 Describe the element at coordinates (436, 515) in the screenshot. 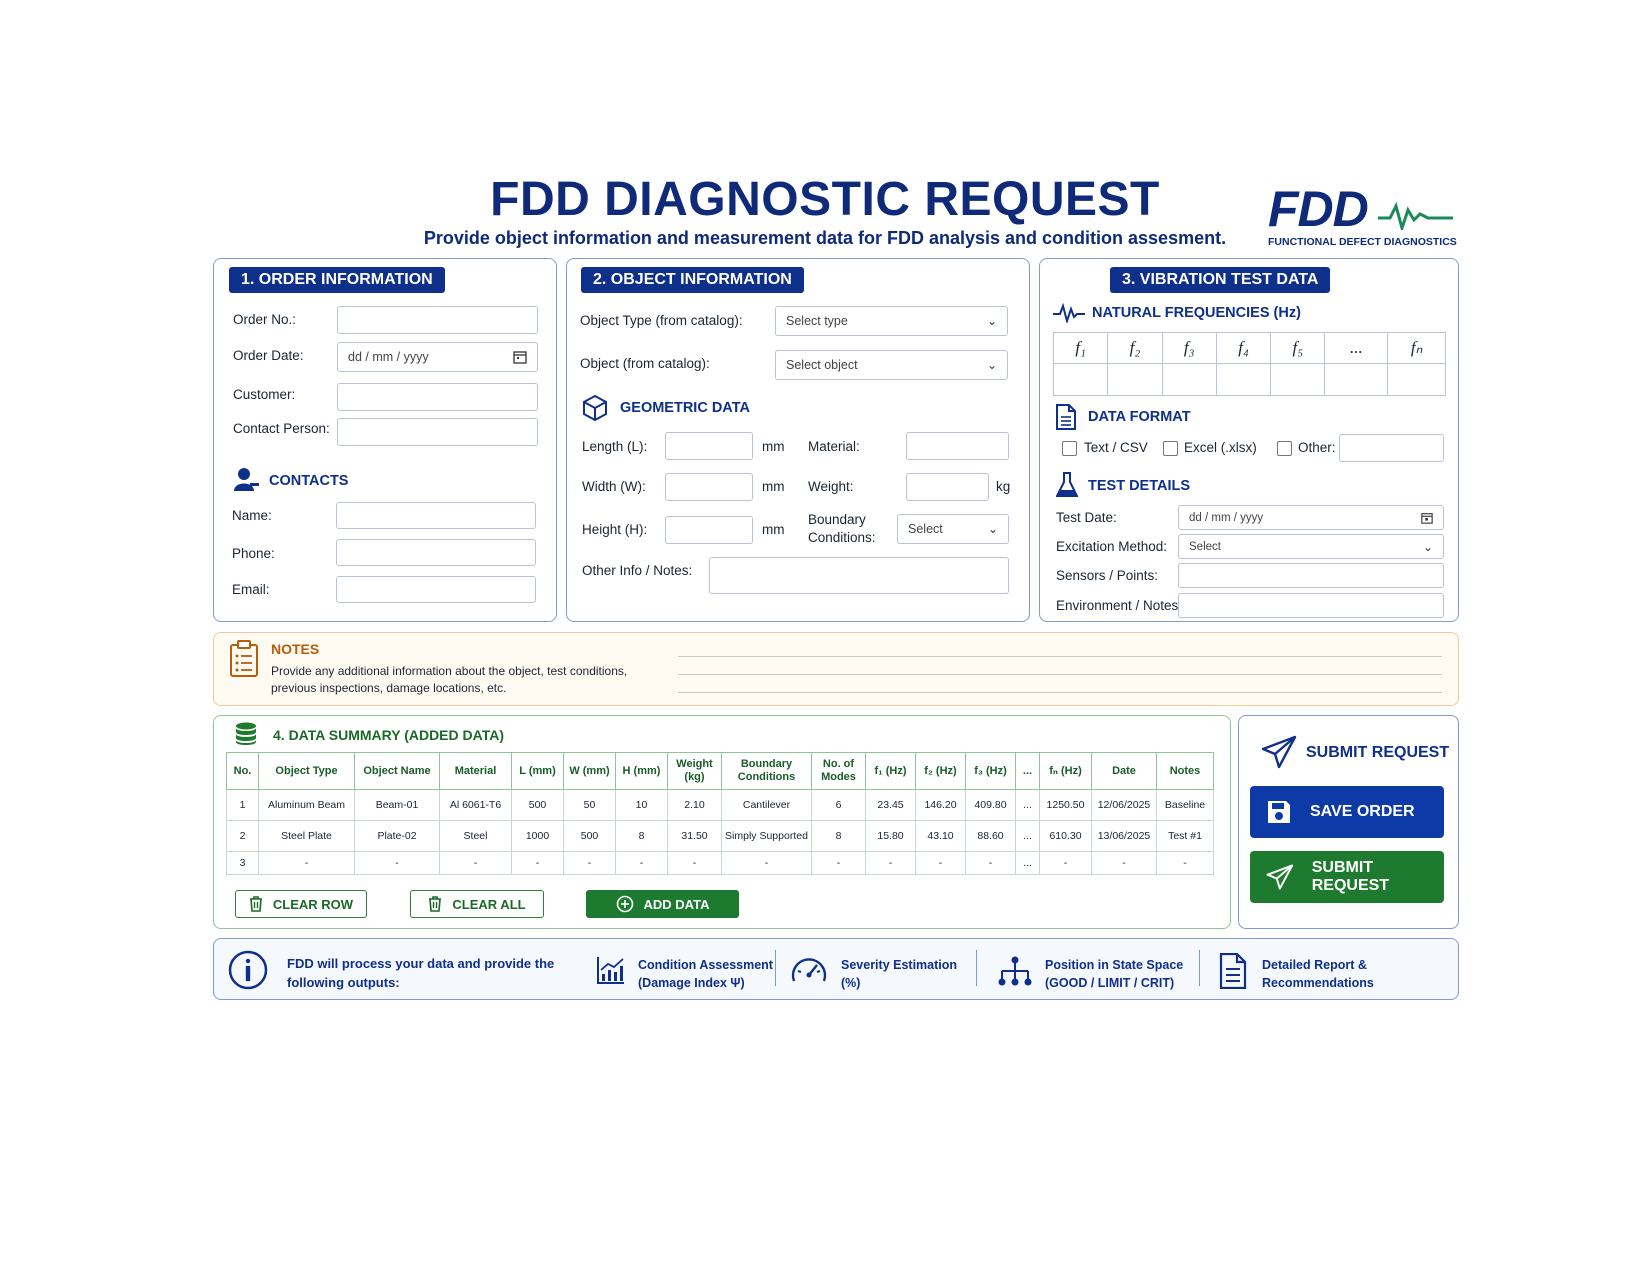

I see `name-input` at that location.